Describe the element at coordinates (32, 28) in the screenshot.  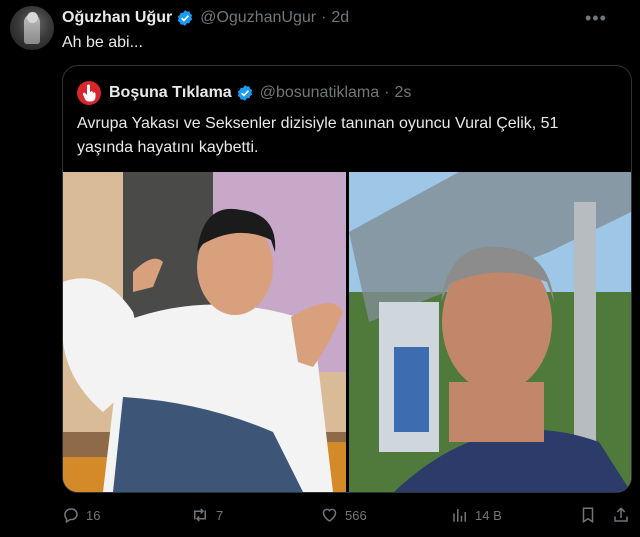
I see `author-avatar` at that location.